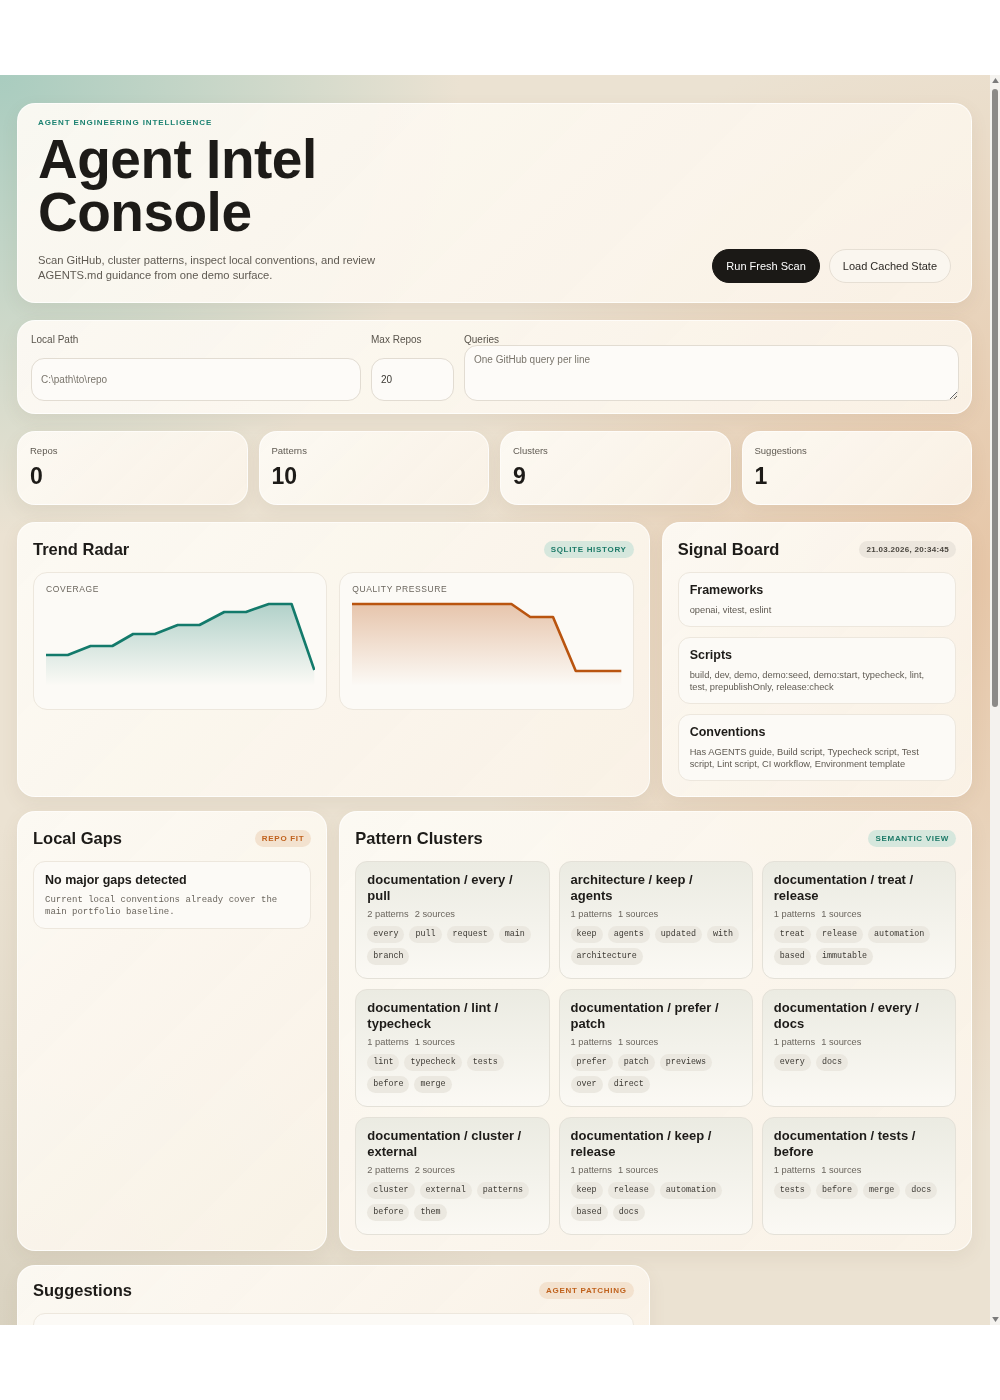  I want to click on gap-text: Current local conventions already cover the main portfolio baseline., so click(162, 906).